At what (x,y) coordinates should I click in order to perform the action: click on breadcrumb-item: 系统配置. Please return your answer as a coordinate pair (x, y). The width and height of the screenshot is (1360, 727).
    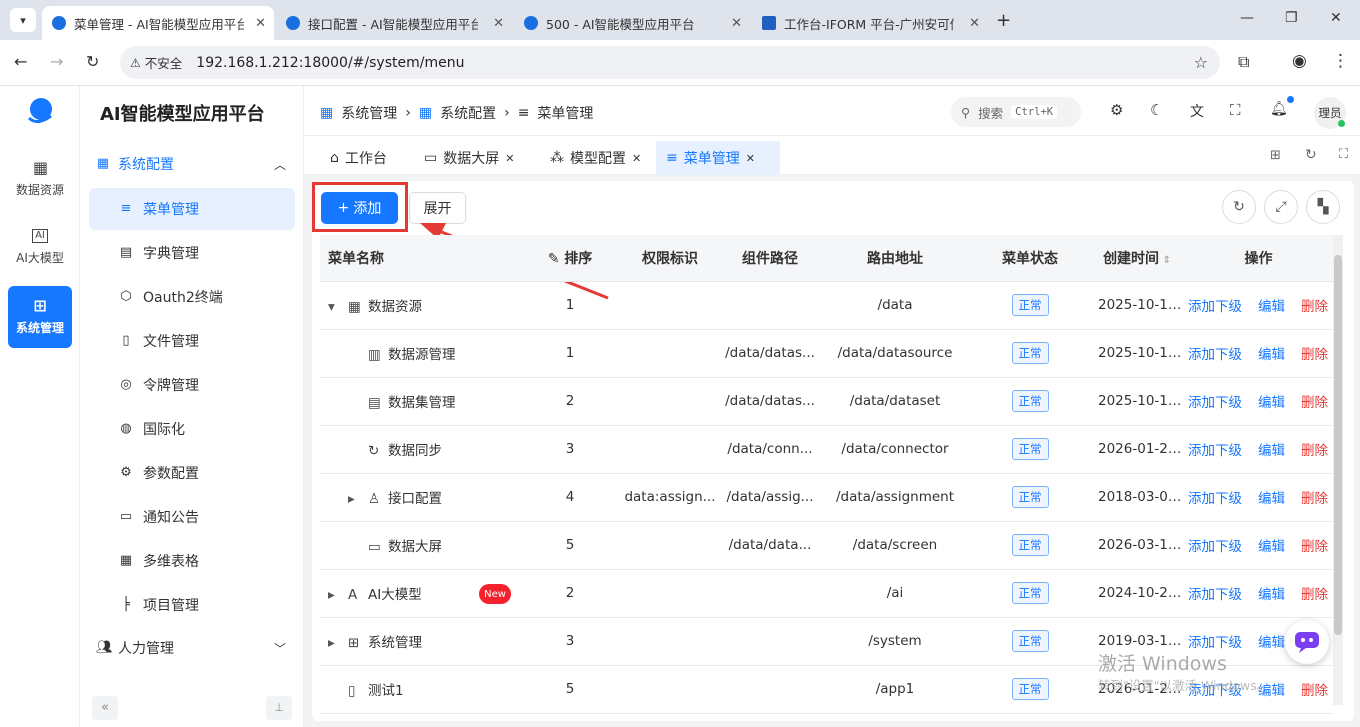
    Looking at the image, I should click on (468, 113).